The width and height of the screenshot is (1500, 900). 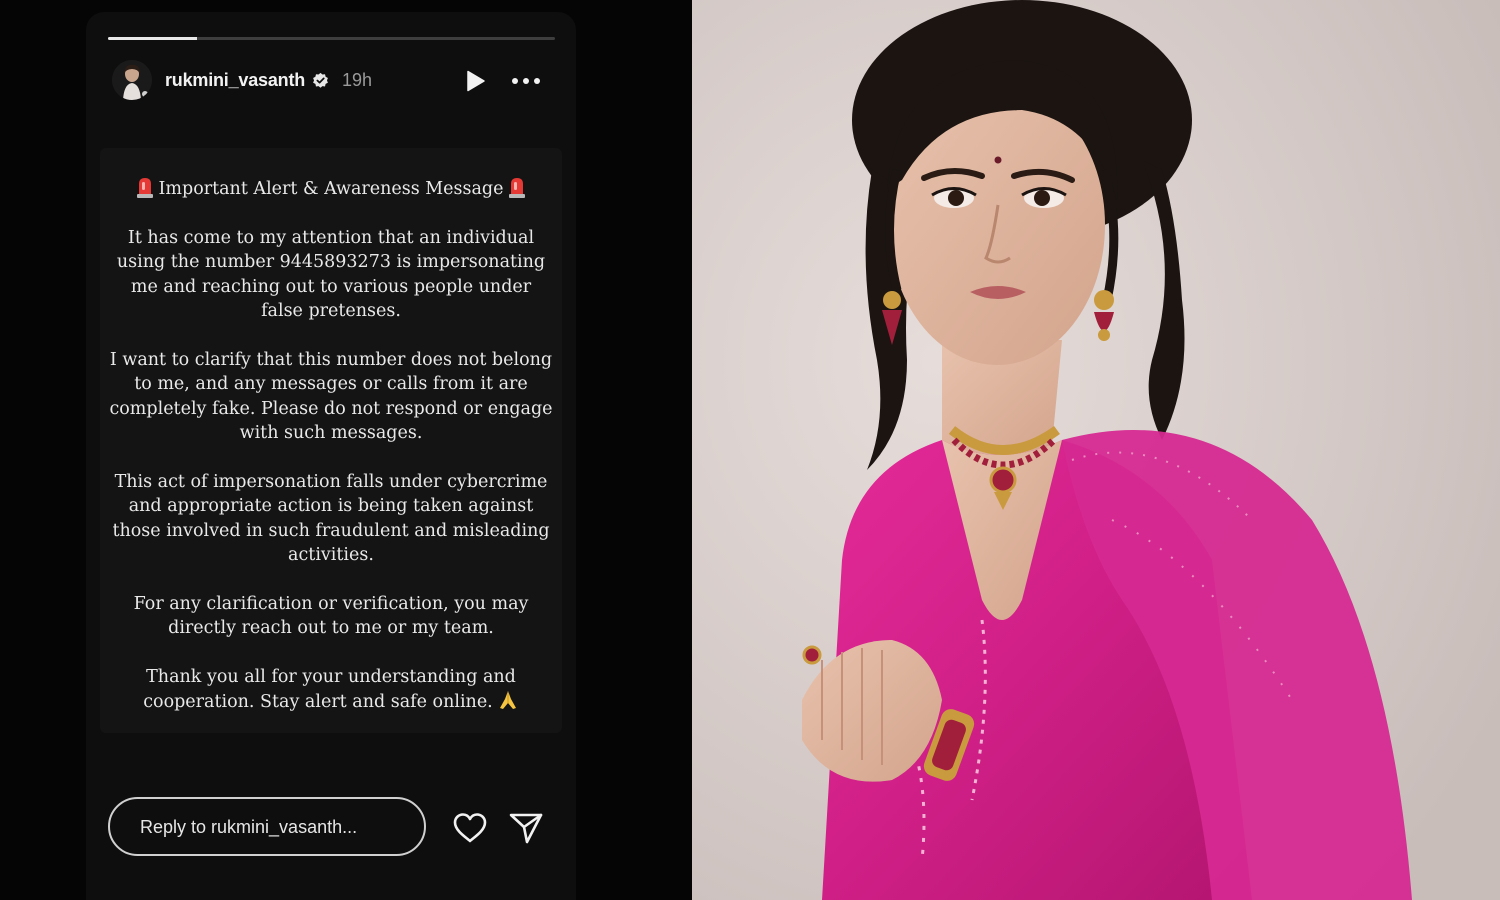 I want to click on message-heading: Important Alert & Awareness Message, so click(x=331, y=189).